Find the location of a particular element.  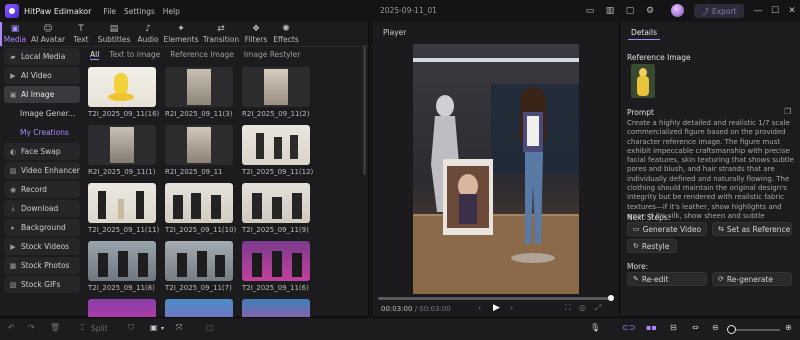

user-avatar is located at coordinates (677, 10).